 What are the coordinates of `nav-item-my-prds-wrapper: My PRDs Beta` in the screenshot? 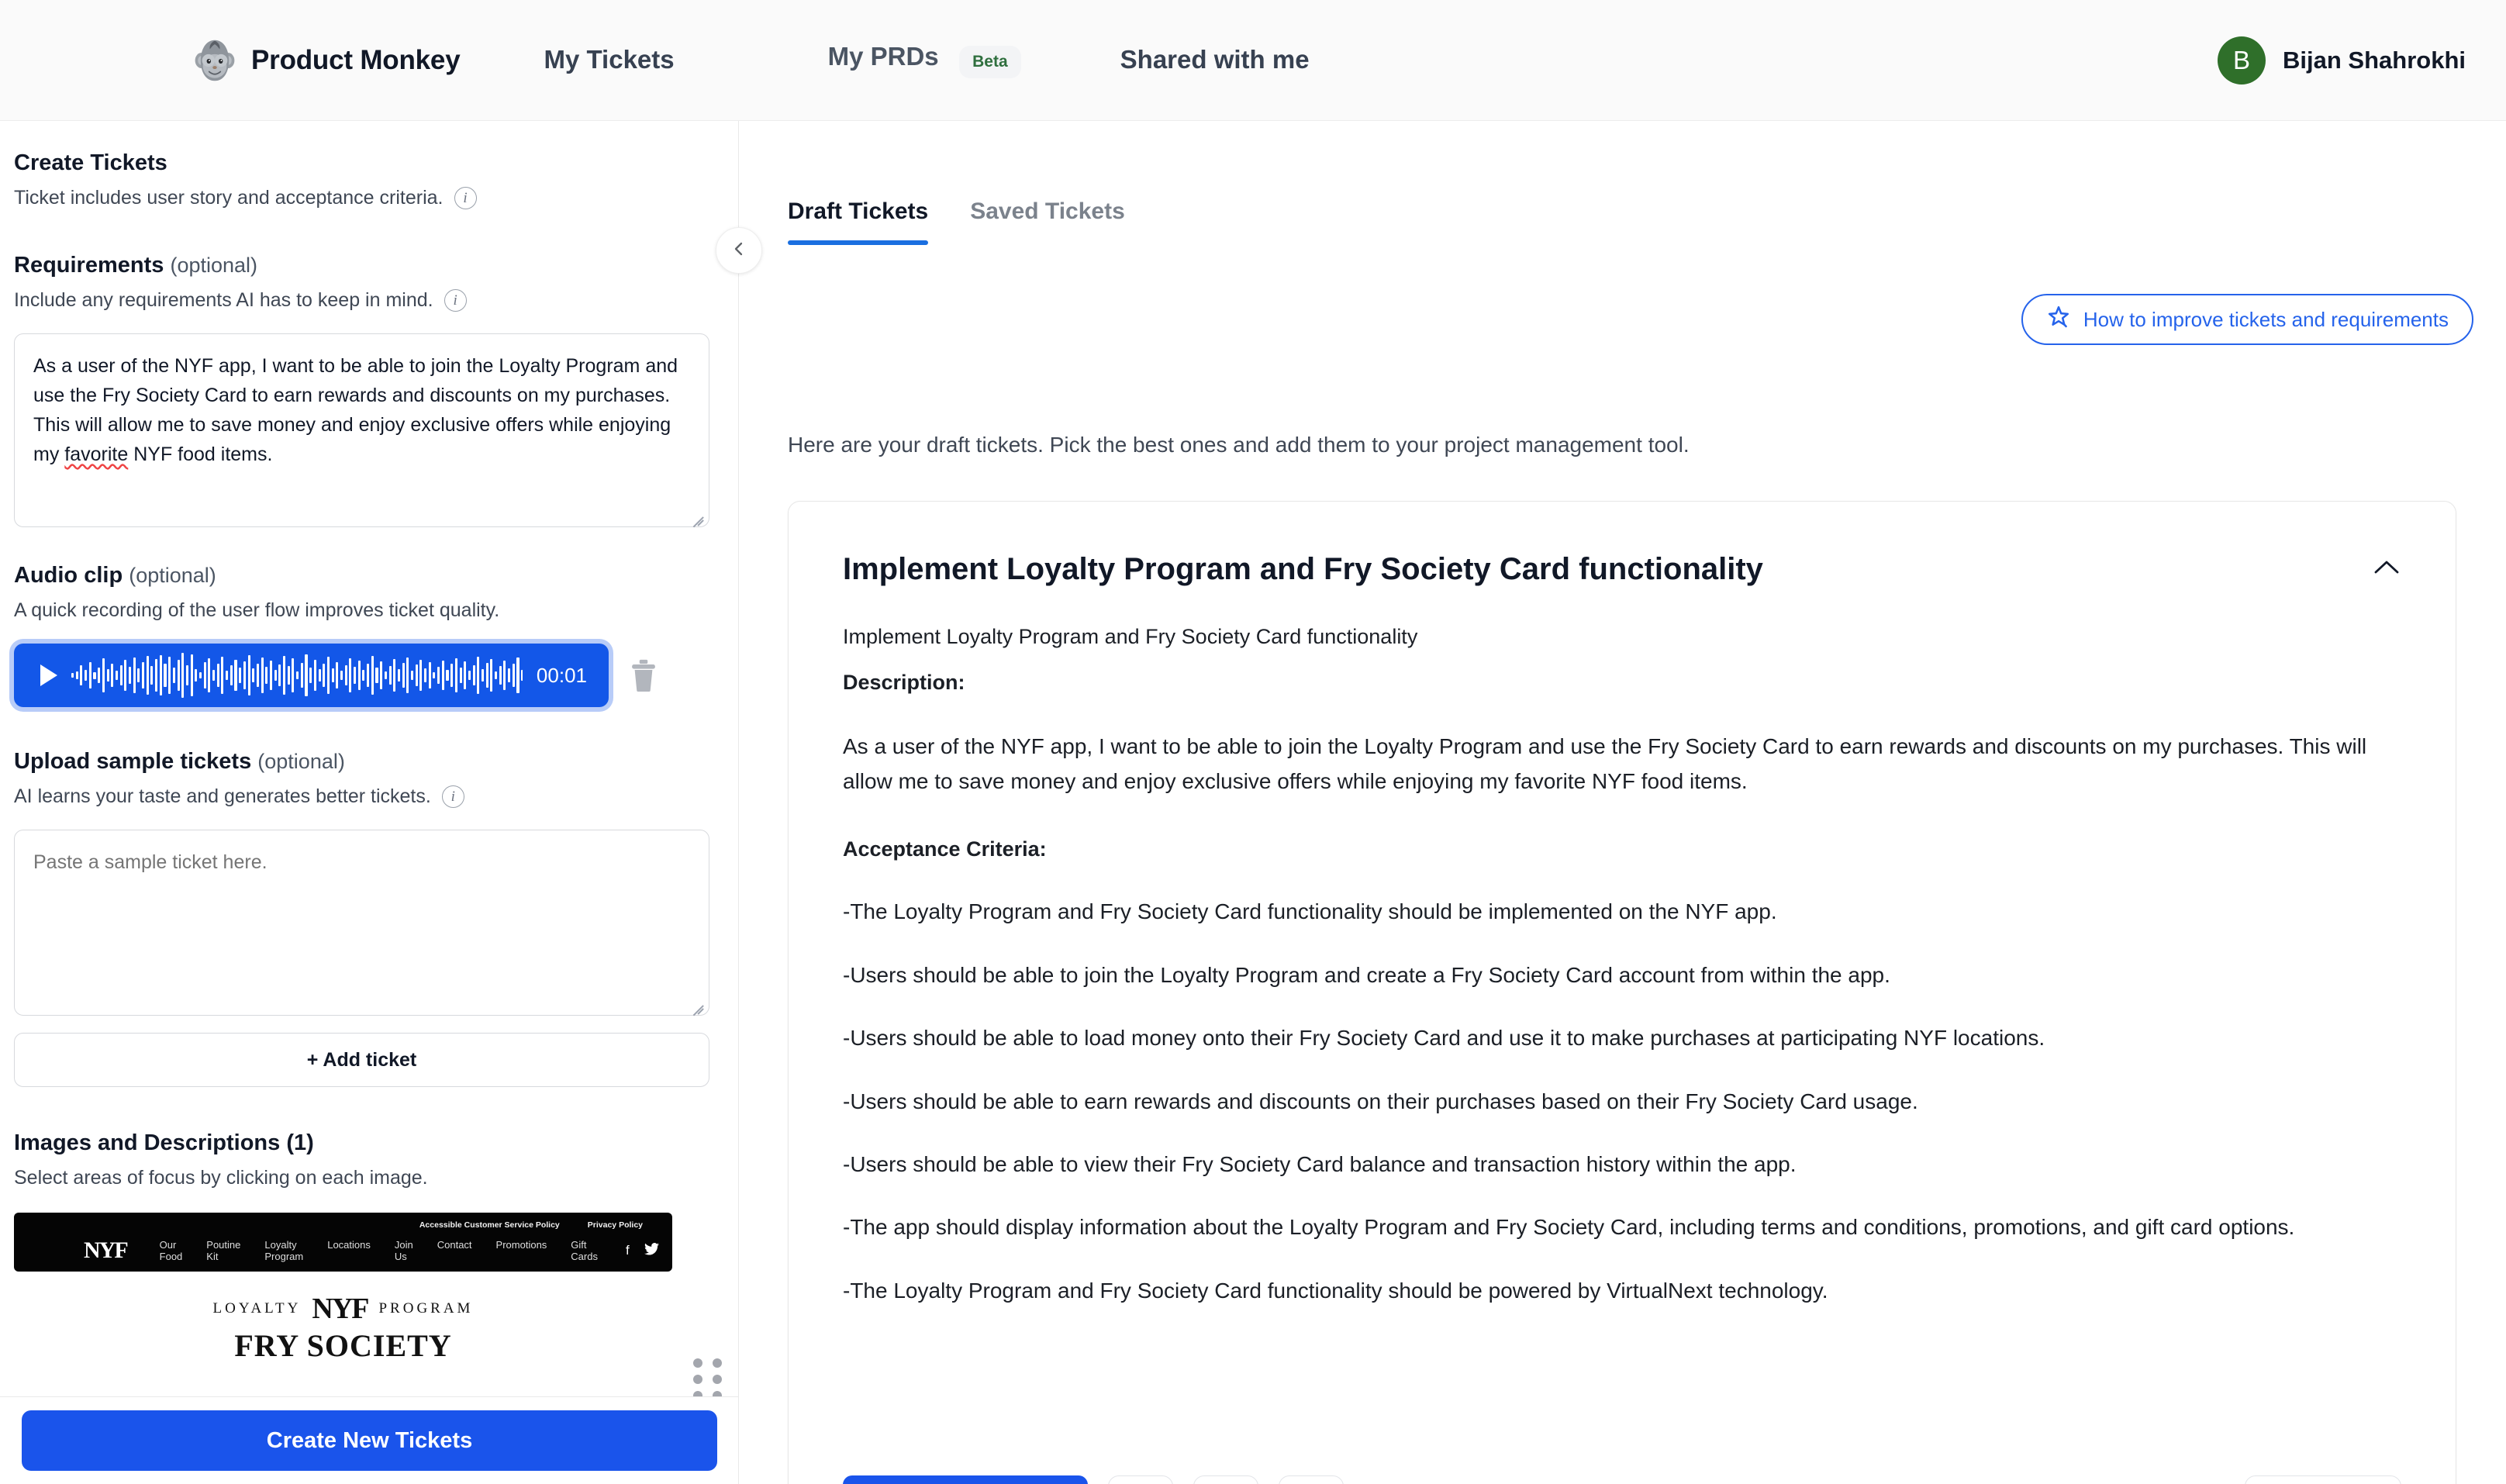 It's located at (924, 60).